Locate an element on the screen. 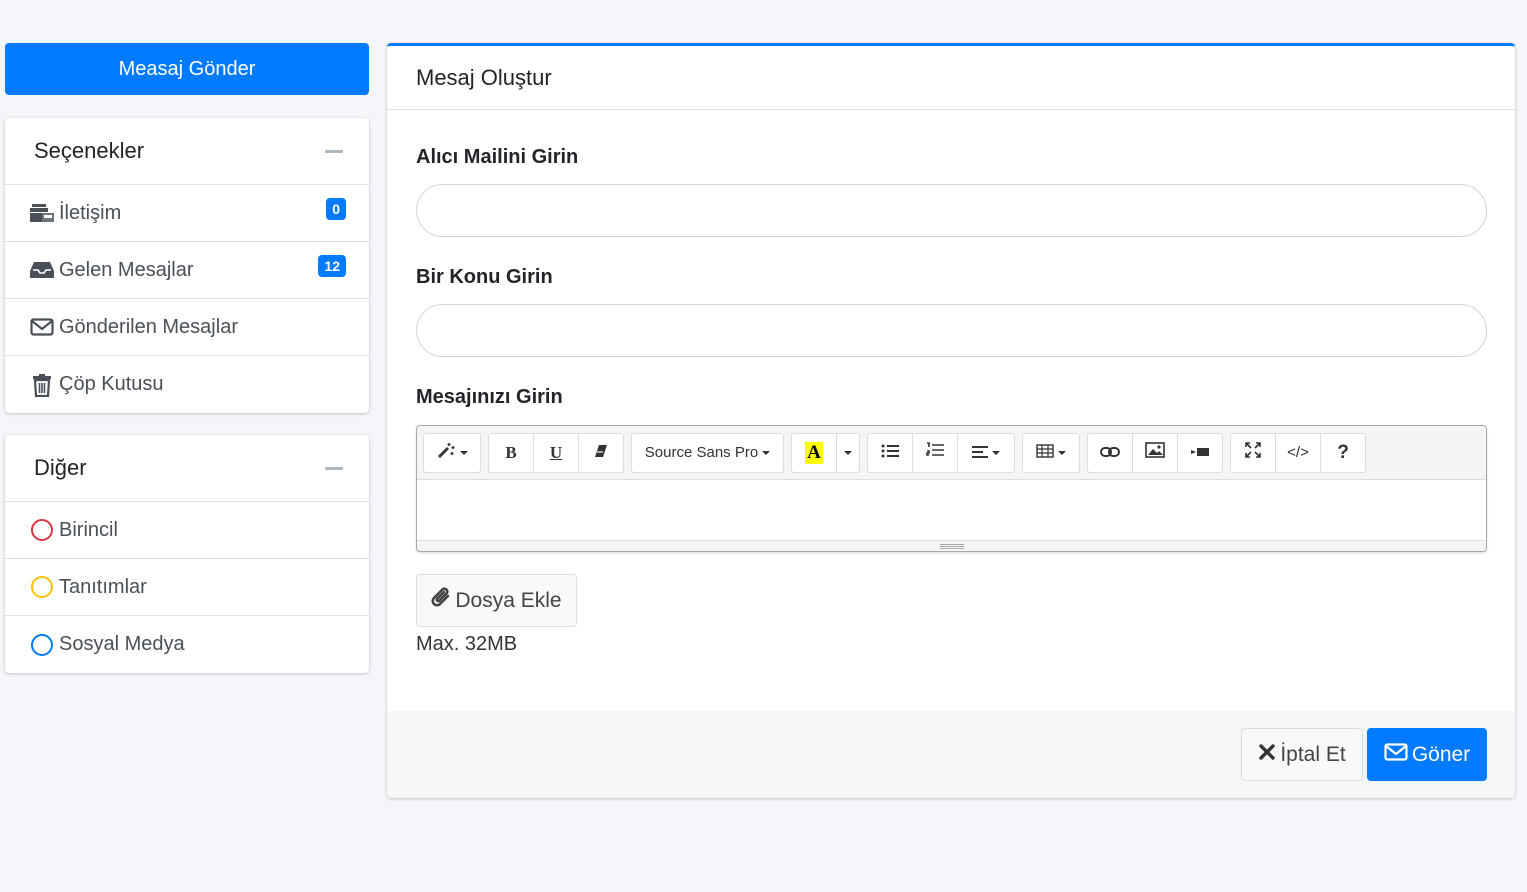 The height and width of the screenshot is (892, 1527). help-button: ? is located at coordinates (1343, 452).